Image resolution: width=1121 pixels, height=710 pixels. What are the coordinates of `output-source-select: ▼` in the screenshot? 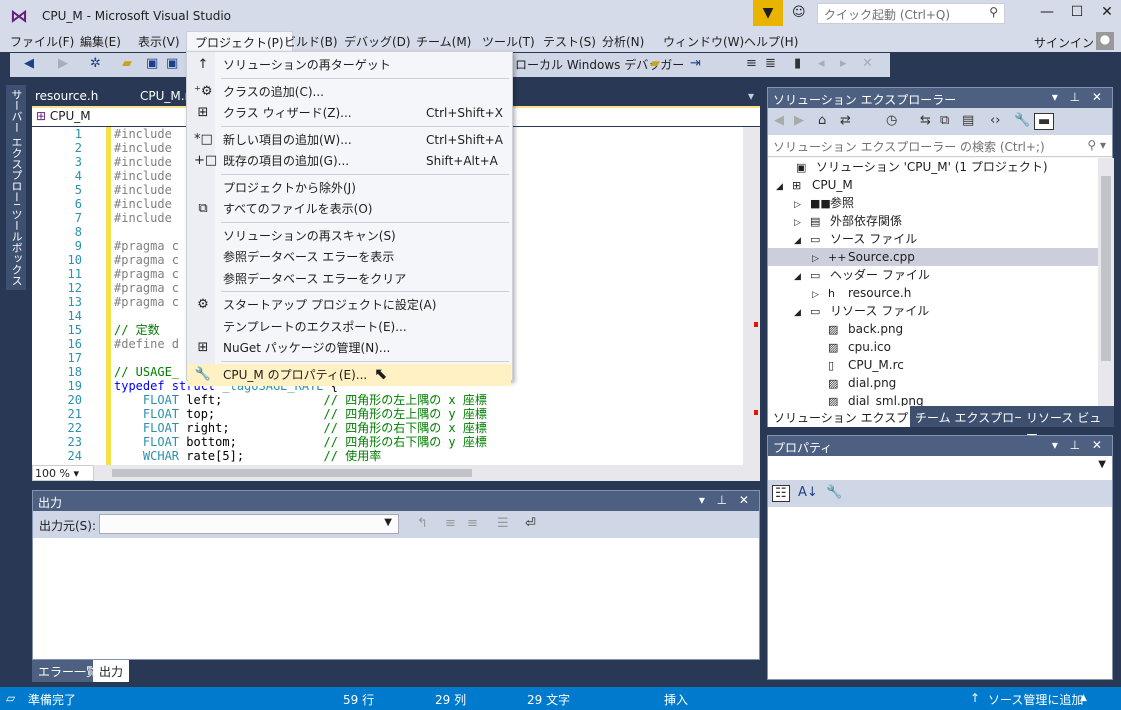 It's located at (249, 524).